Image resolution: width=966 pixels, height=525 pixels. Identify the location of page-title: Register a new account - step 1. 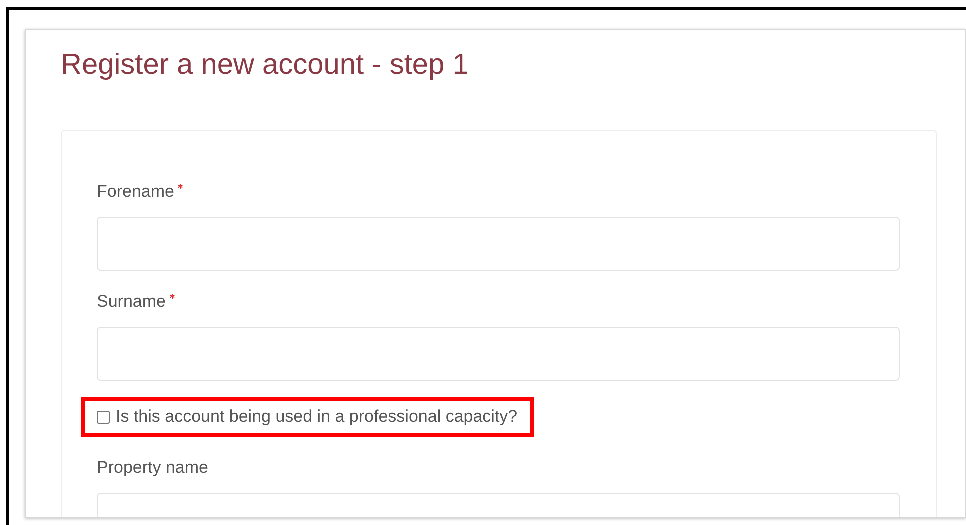
(265, 65).